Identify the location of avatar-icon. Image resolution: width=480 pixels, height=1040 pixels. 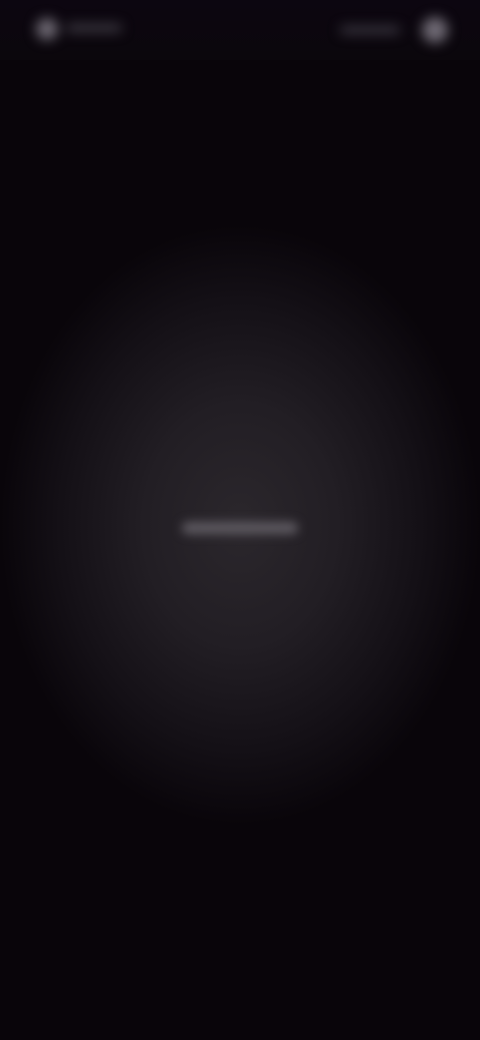
(47, 29).